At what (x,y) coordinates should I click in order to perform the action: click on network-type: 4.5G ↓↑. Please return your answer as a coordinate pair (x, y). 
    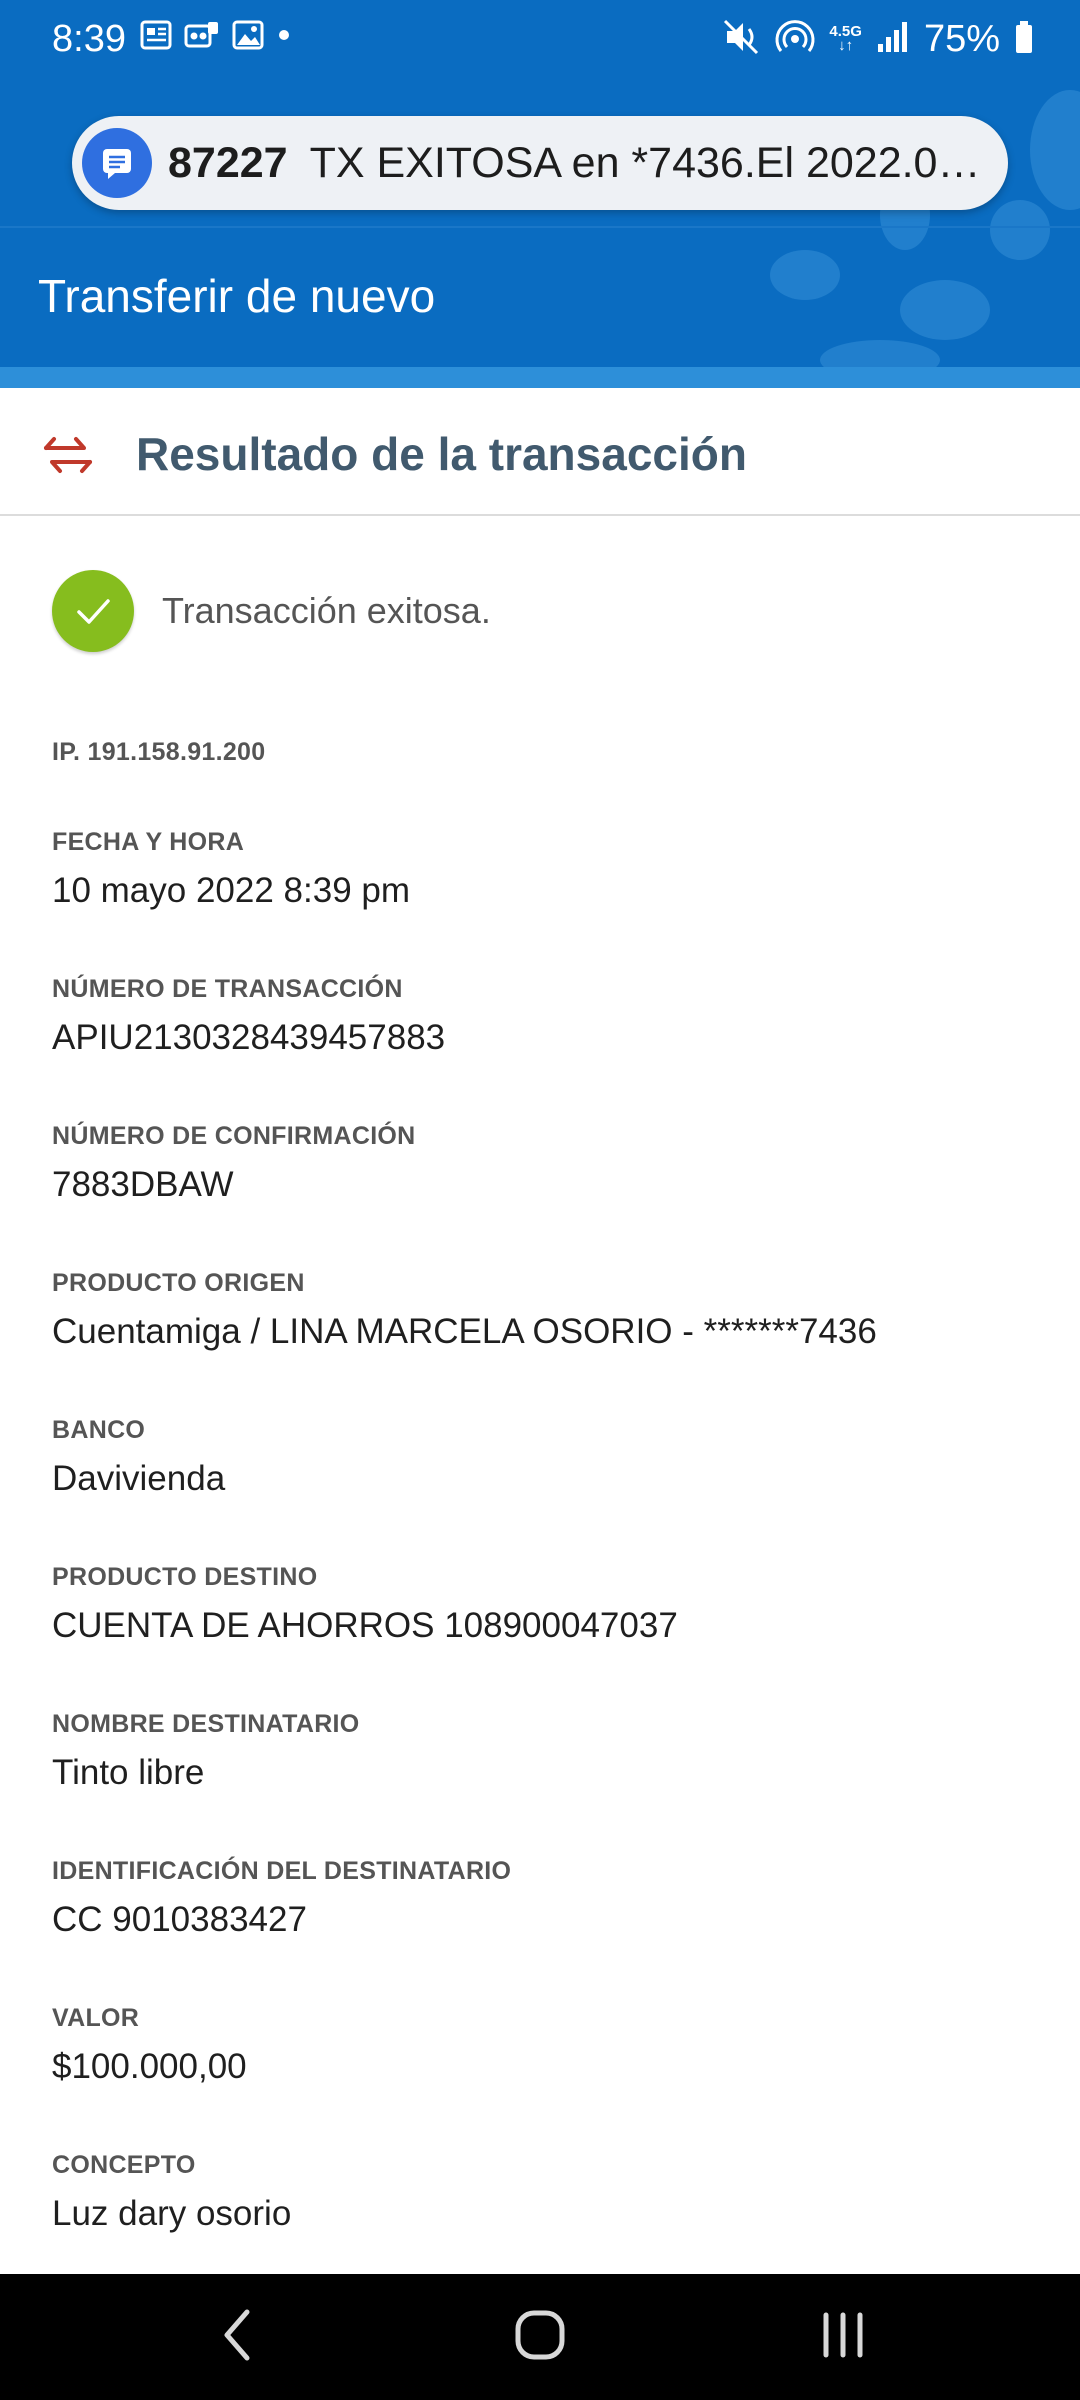
    Looking at the image, I should click on (845, 38).